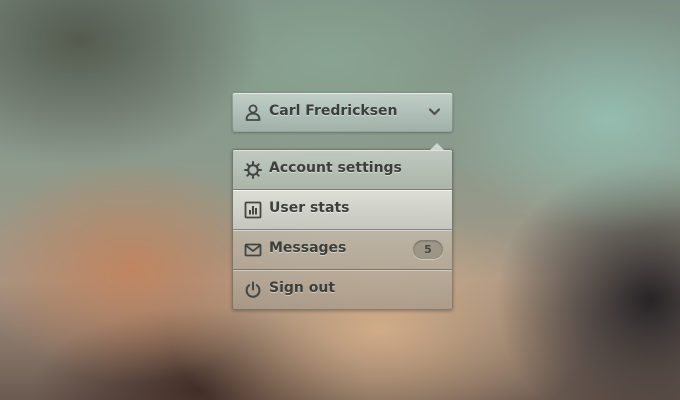  What do you see at coordinates (253, 250) in the screenshot?
I see `envelope-icon` at bounding box center [253, 250].